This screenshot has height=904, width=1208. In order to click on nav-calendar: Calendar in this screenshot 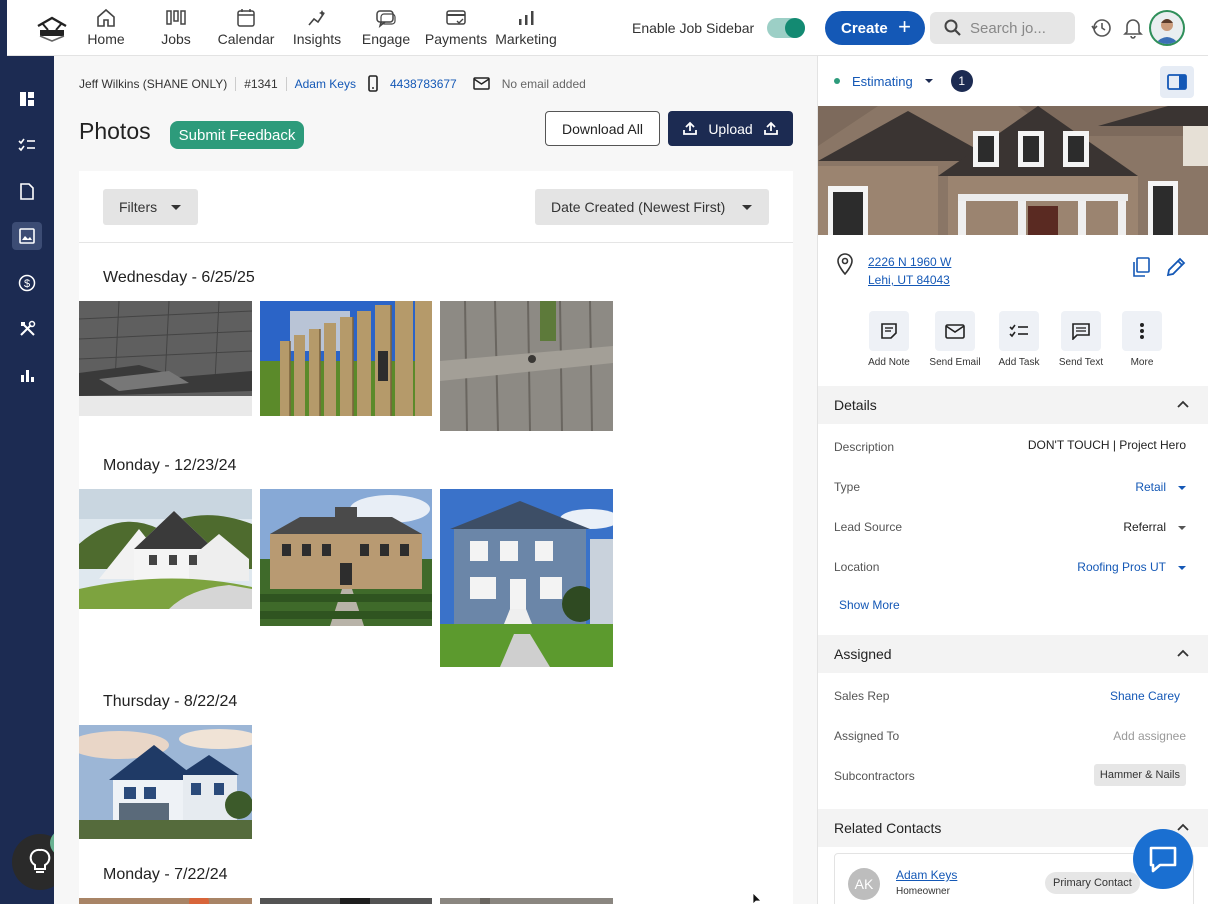, I will do `click(246, 29)`.